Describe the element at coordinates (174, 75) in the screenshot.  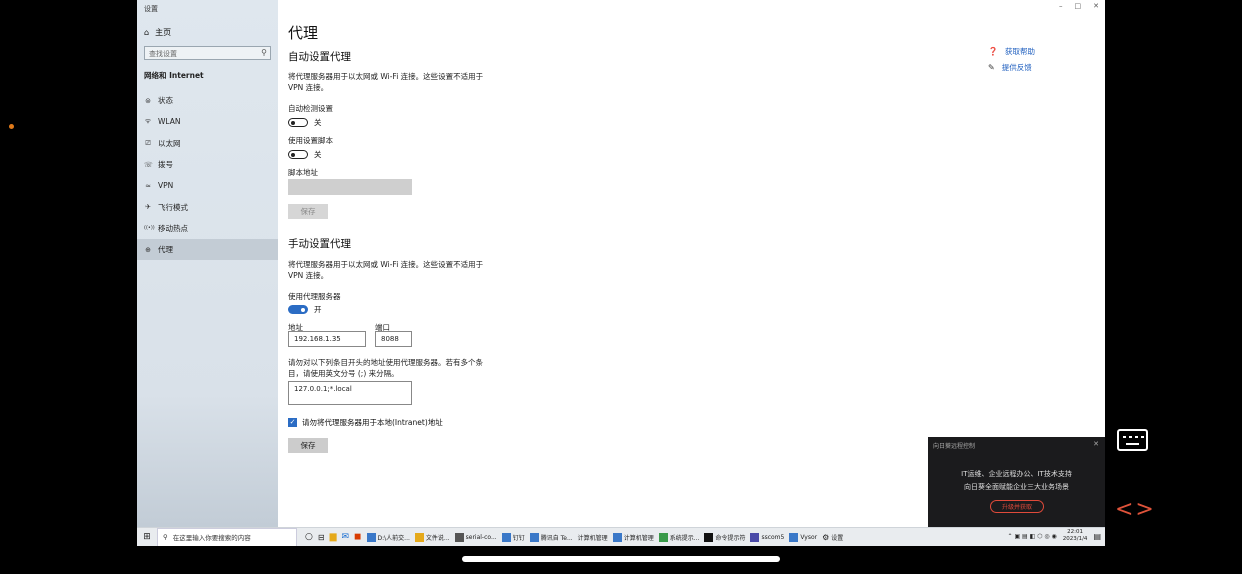
I see `sidebar-section-title: 网络和 Internet` at that location.